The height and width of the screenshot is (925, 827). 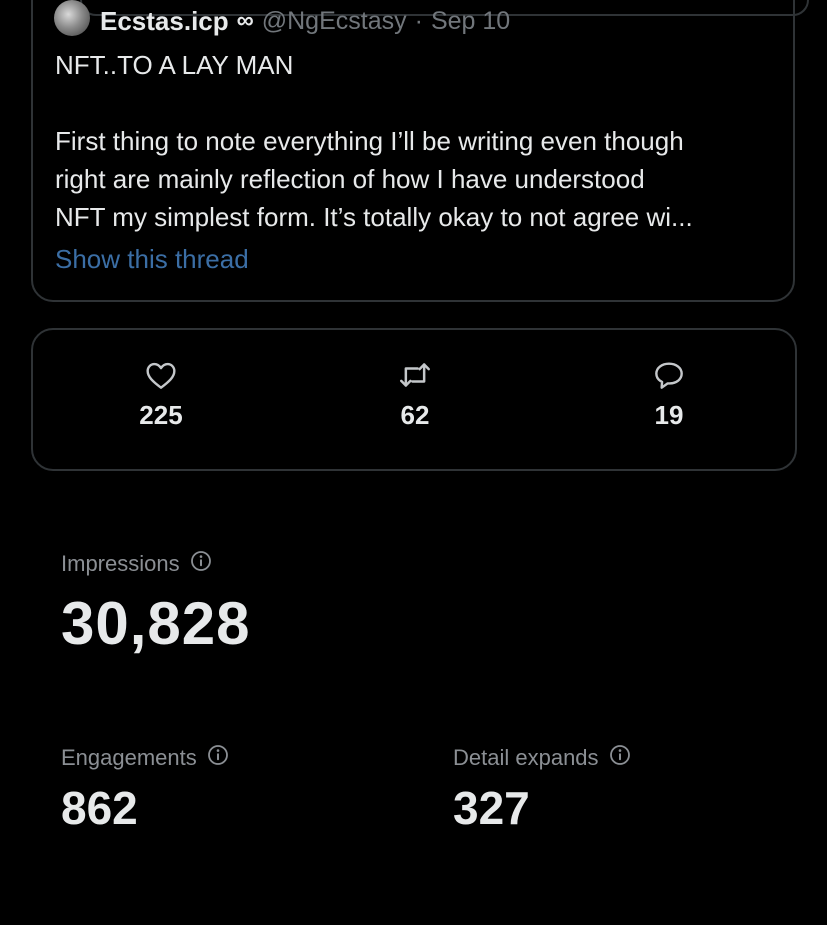 I want to click on engagement-stats-card: 225 62 19, so click(x=414, y=399).